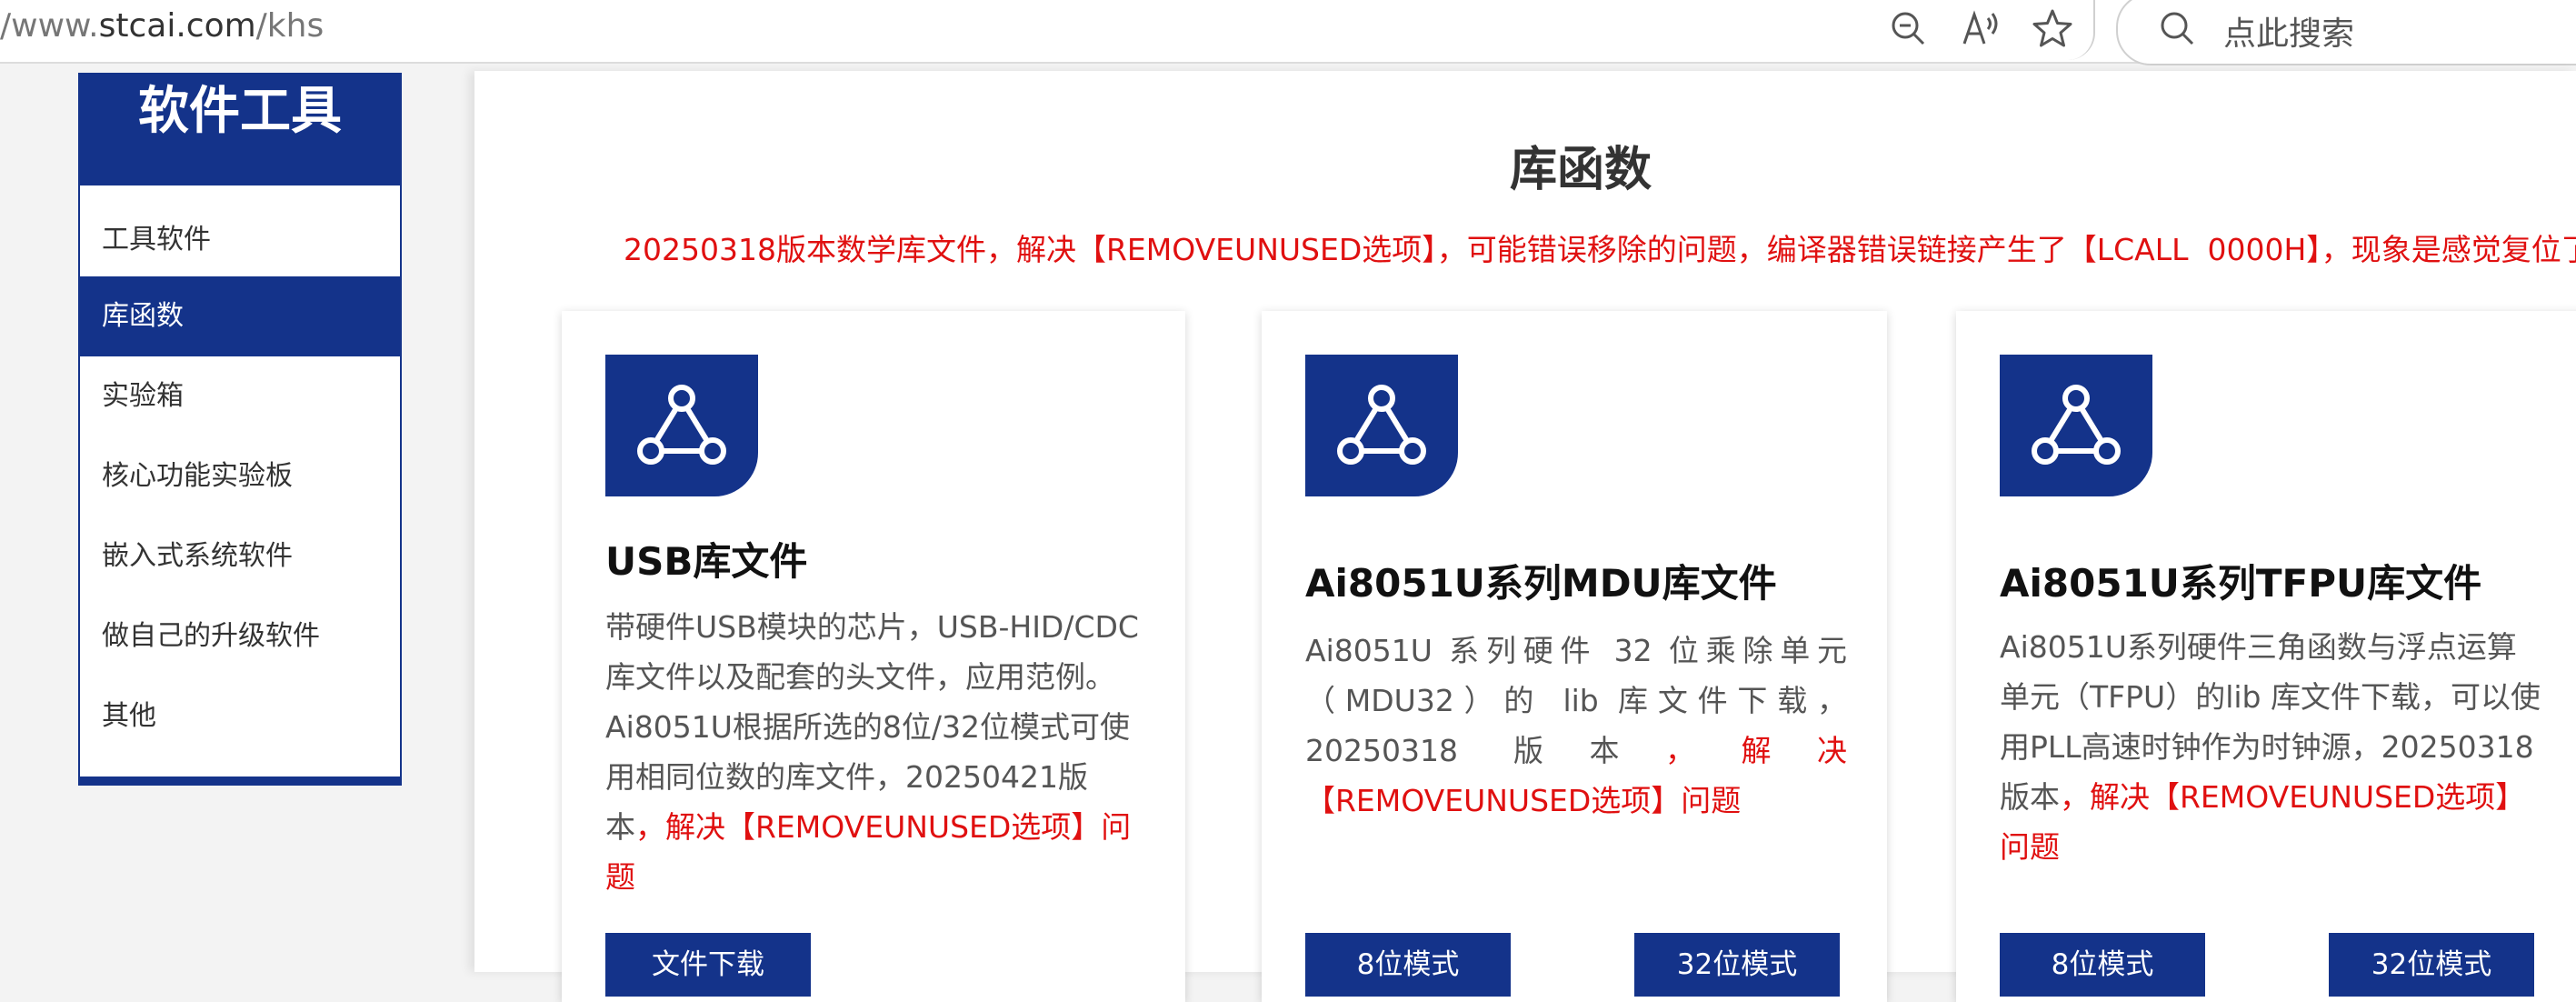  I want to click on page-title: 库函数, so click(1580, 170).